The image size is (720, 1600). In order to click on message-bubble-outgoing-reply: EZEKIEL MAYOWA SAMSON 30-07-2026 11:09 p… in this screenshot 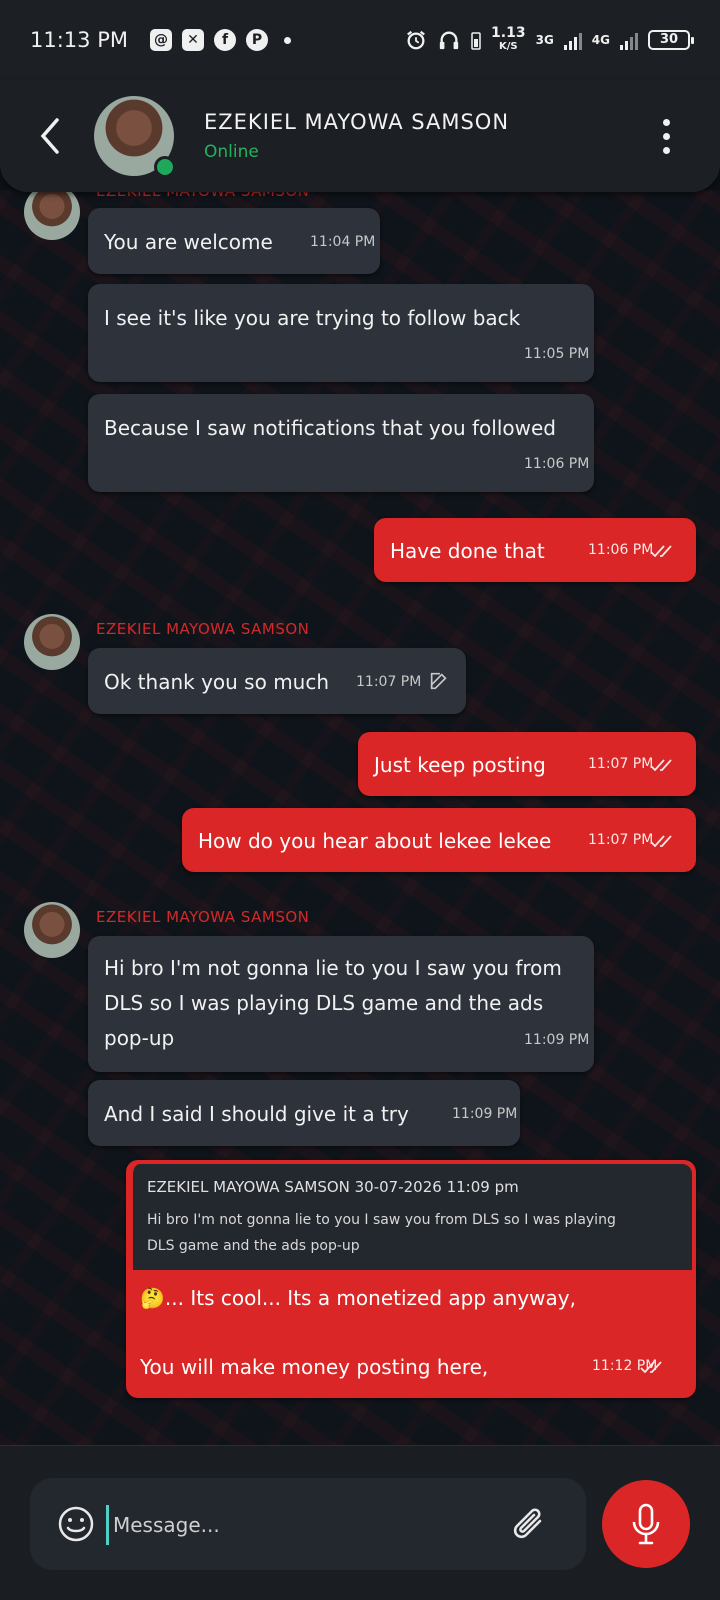, I will do `click(411, 1279)`.